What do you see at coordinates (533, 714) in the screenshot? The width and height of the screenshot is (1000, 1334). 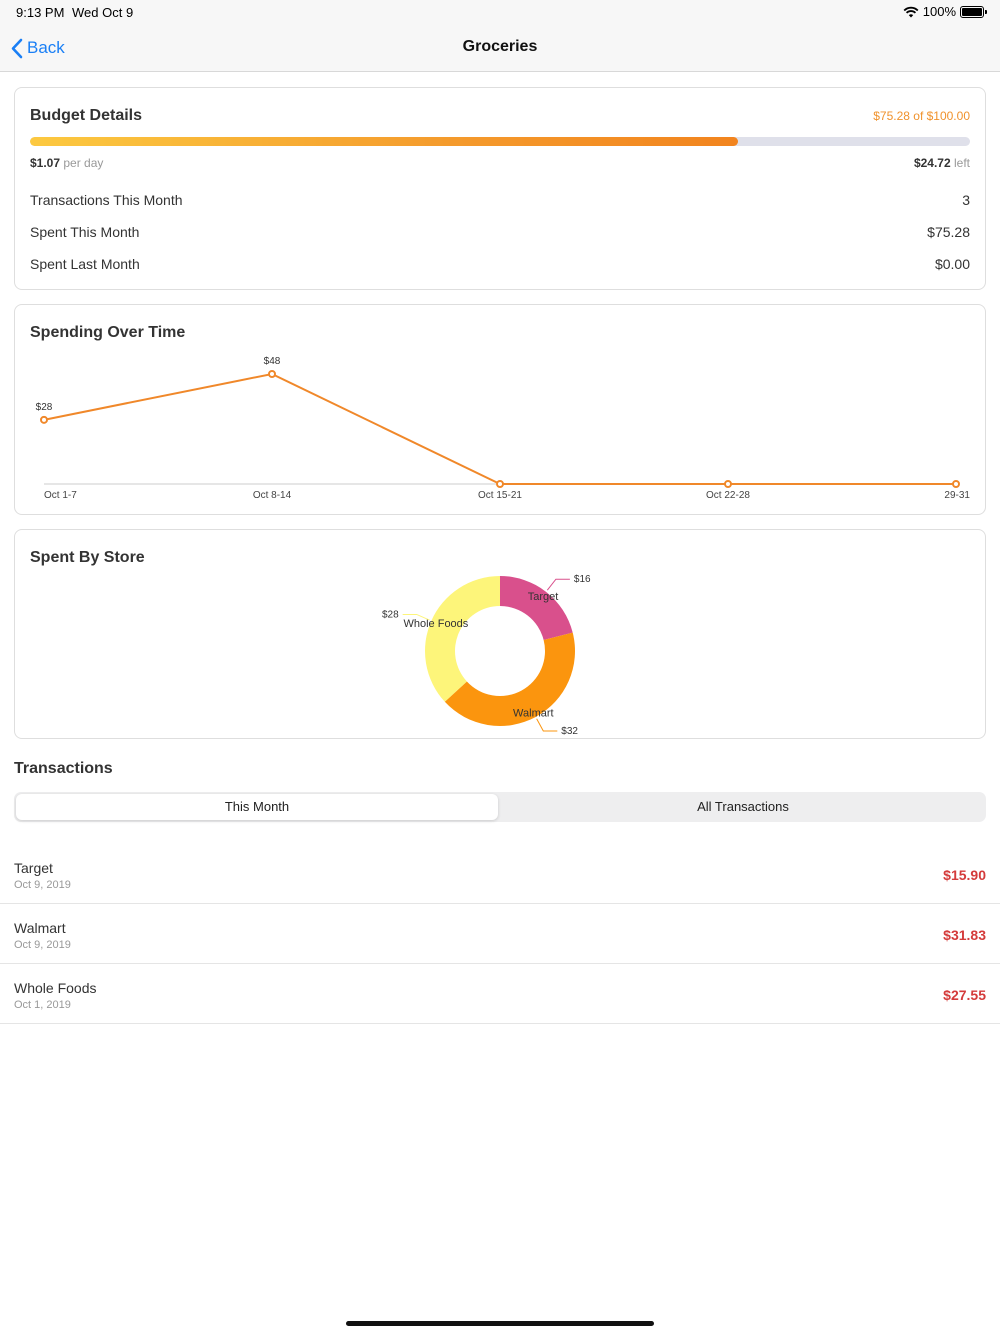 I see `slice-name-label: Walmart` at bounding box center [533, 714].